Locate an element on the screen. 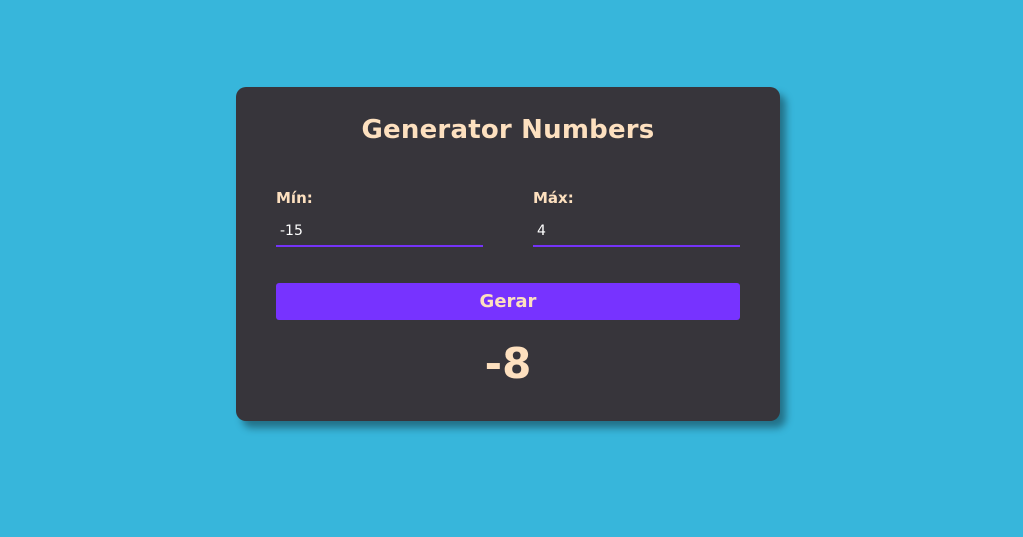  max-label: Máx: is located at coordinates (553, 198).